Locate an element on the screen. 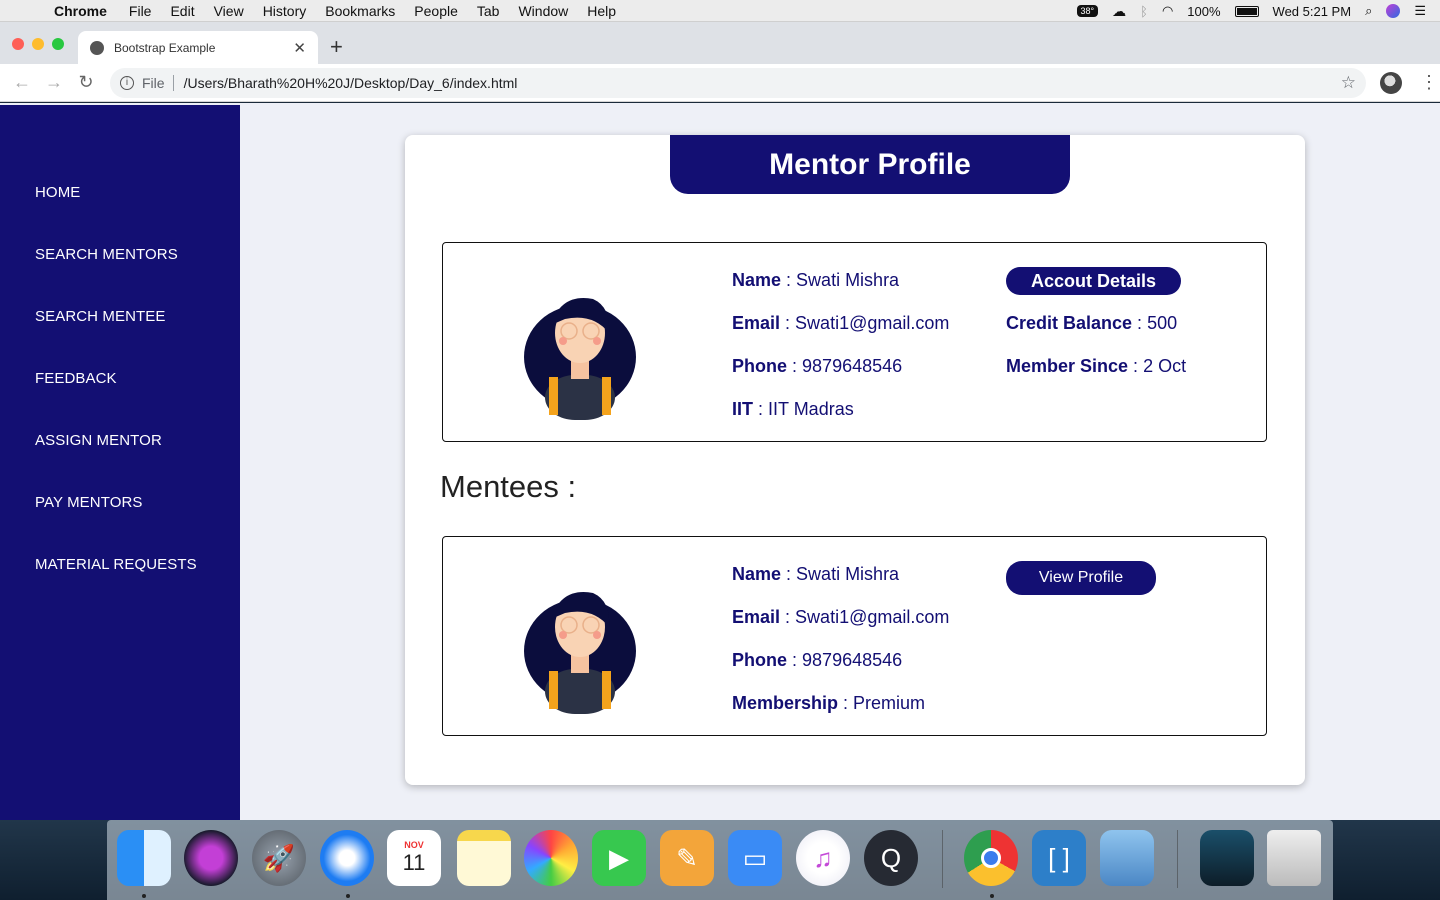 This screenshot has width=1440, height=900. close-tab-icon: ✕ is located at coordinates (299, 48).